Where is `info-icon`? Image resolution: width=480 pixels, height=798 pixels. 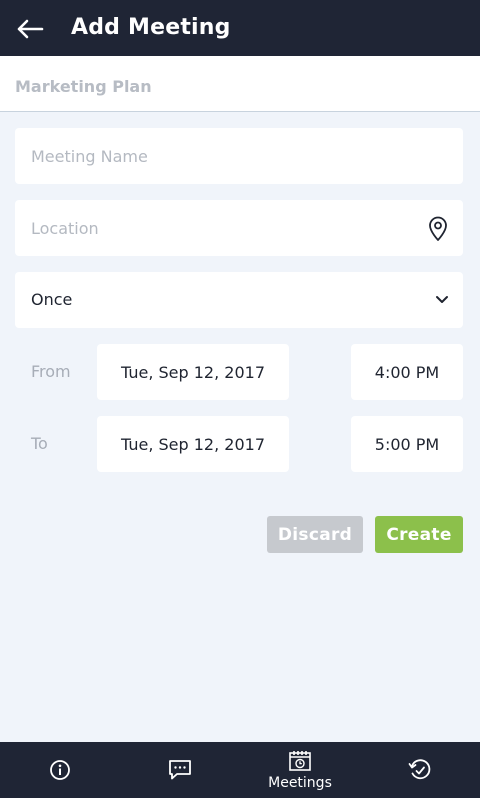
info-icon is located at coordinates (60, 770).